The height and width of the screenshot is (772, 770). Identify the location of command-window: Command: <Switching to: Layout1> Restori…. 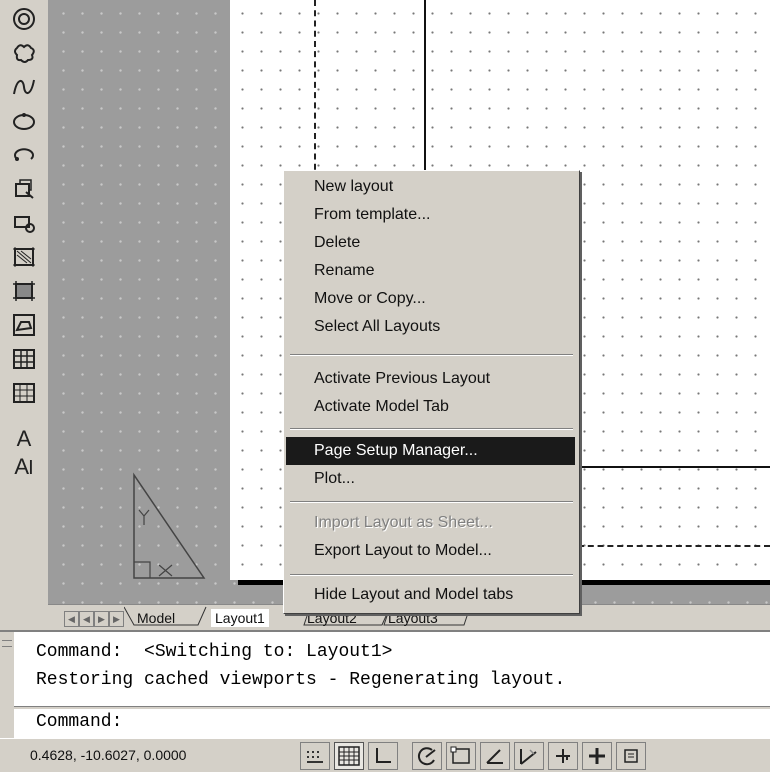
(385, 685).